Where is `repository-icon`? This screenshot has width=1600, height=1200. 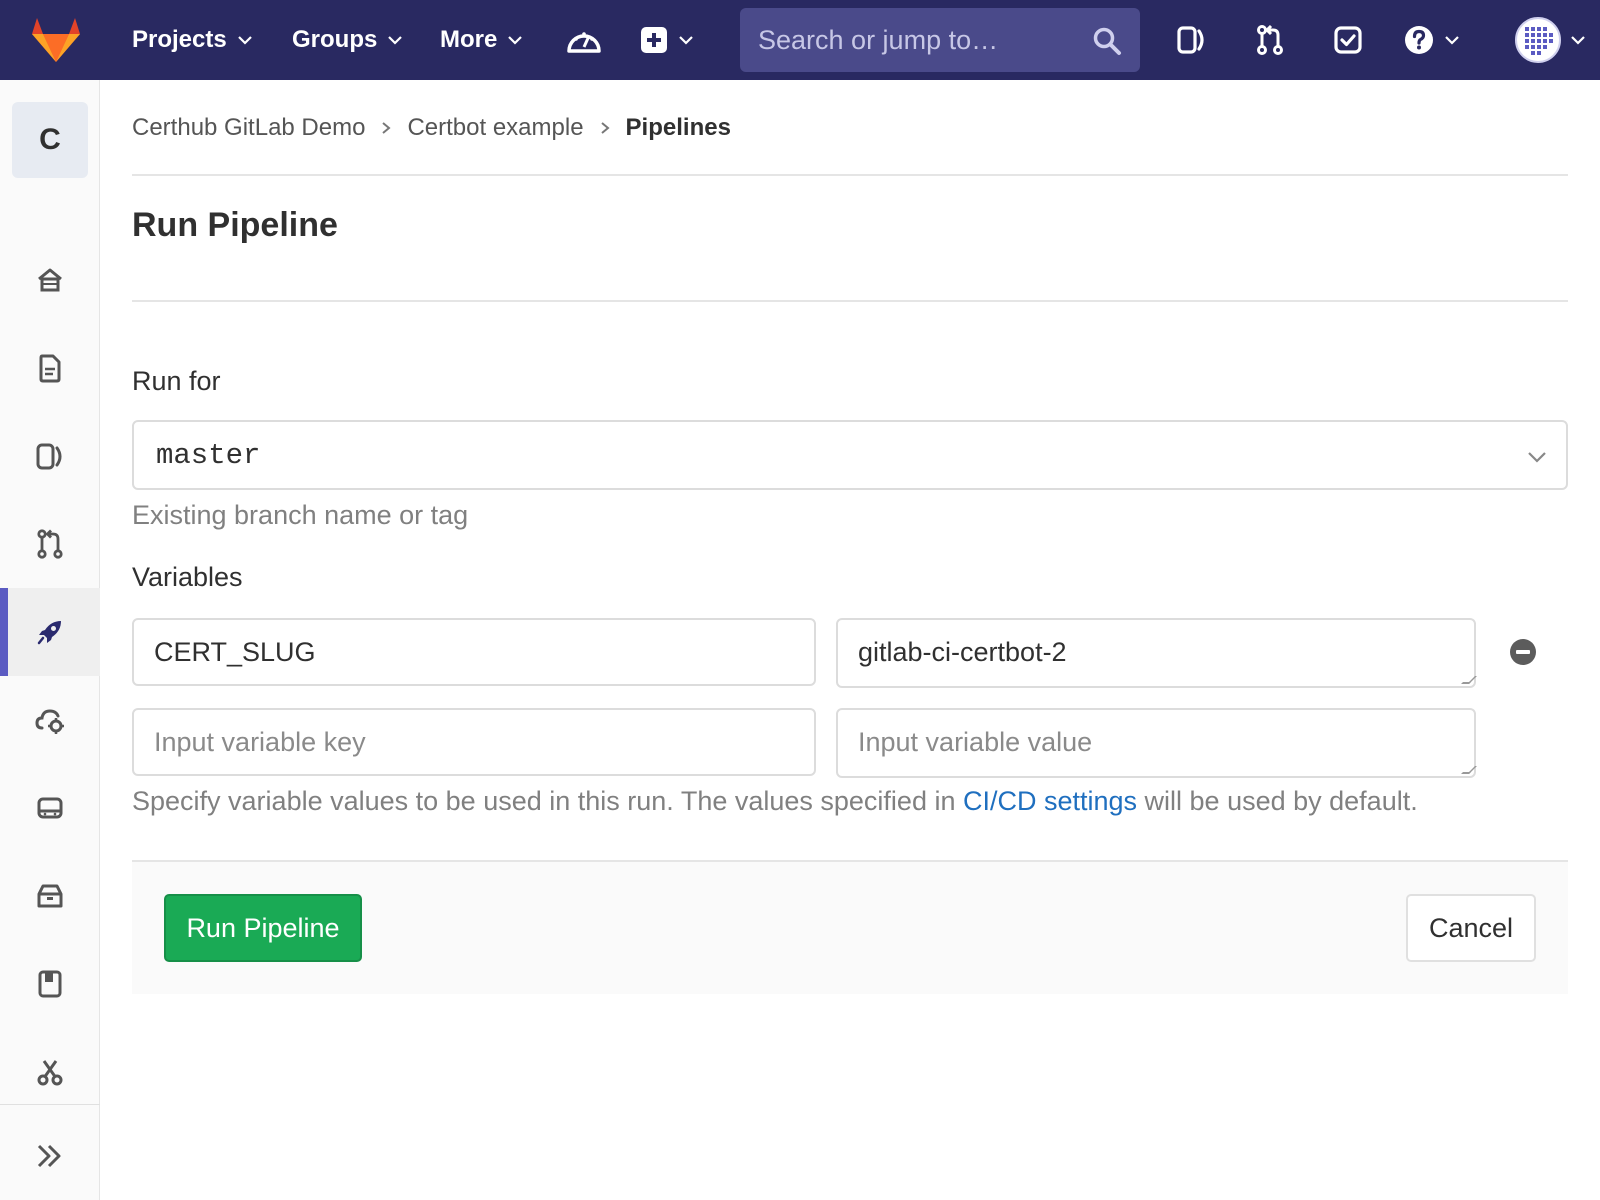
repository-icon is located at coordinates (50, 368).